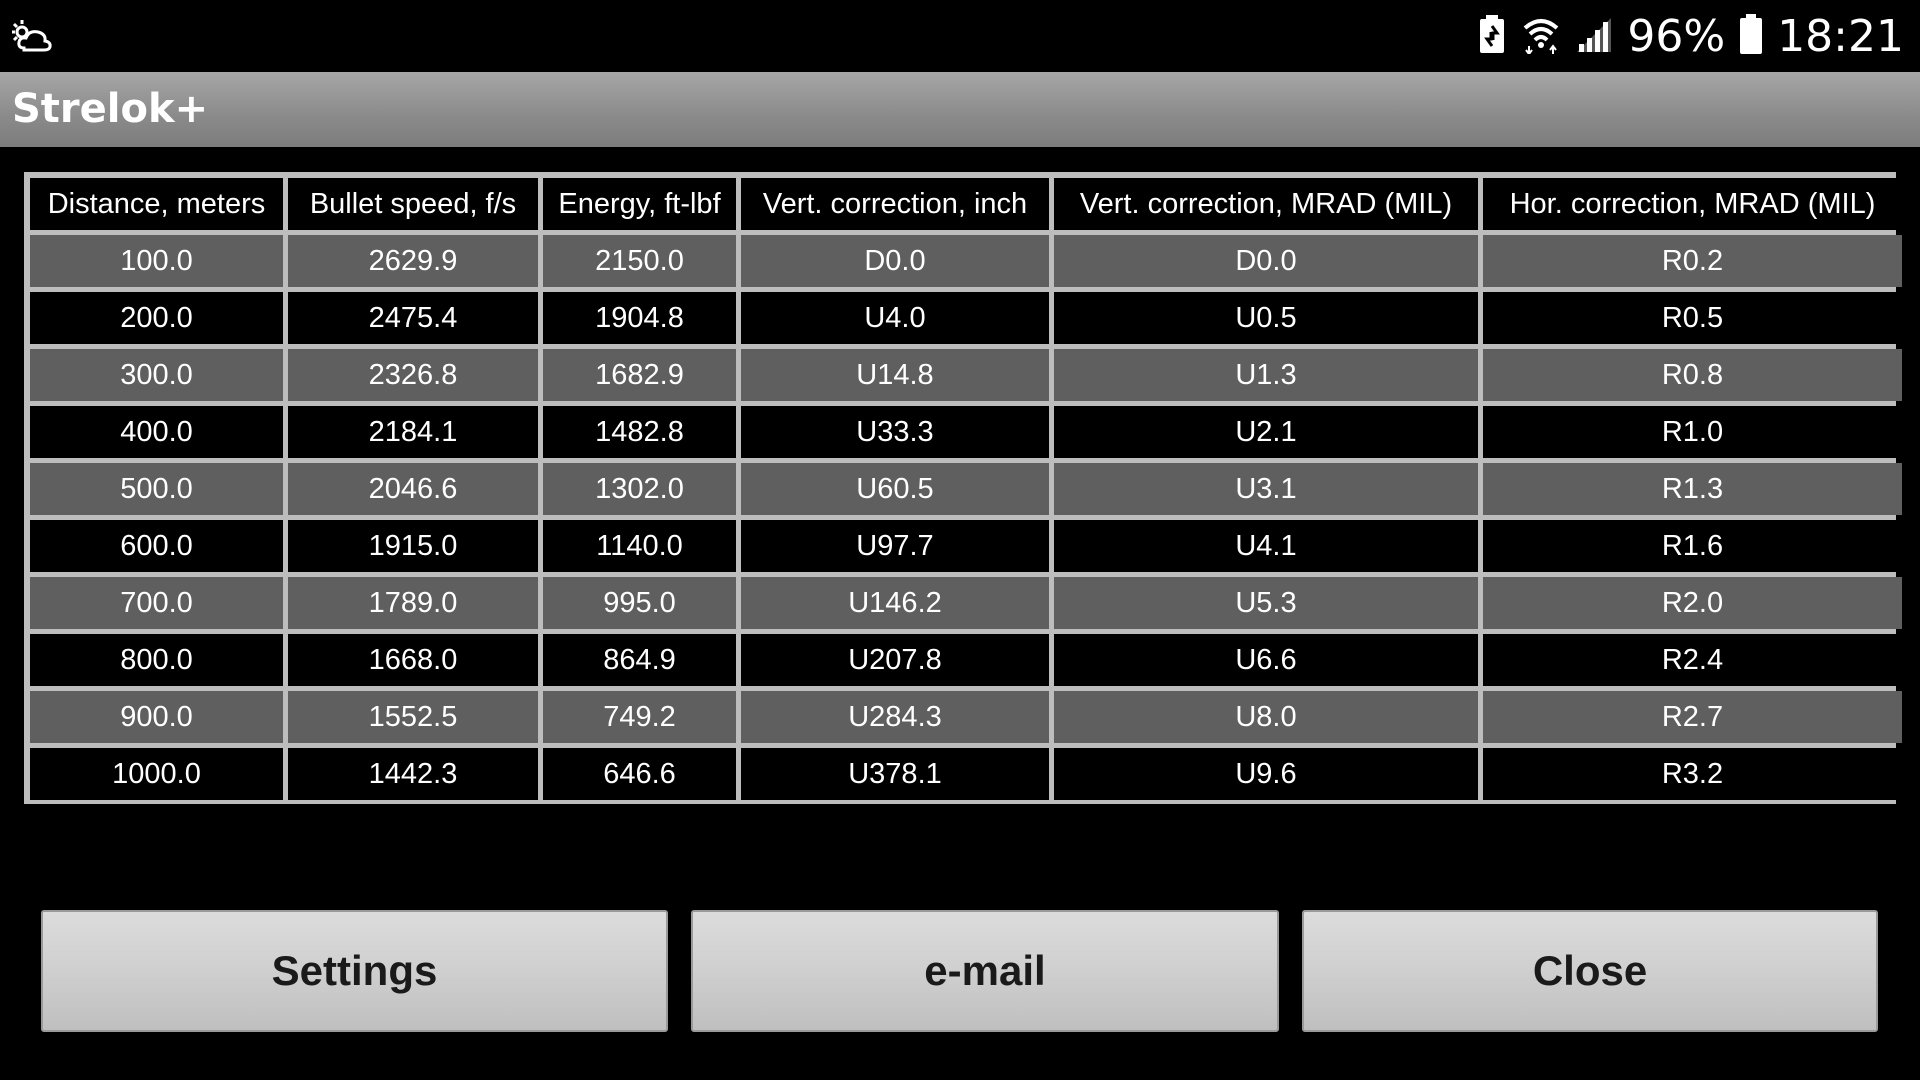  Describe the element at coordinates (156, 489) in the screenshot. I see `cell-distance: 500.0` at that location.